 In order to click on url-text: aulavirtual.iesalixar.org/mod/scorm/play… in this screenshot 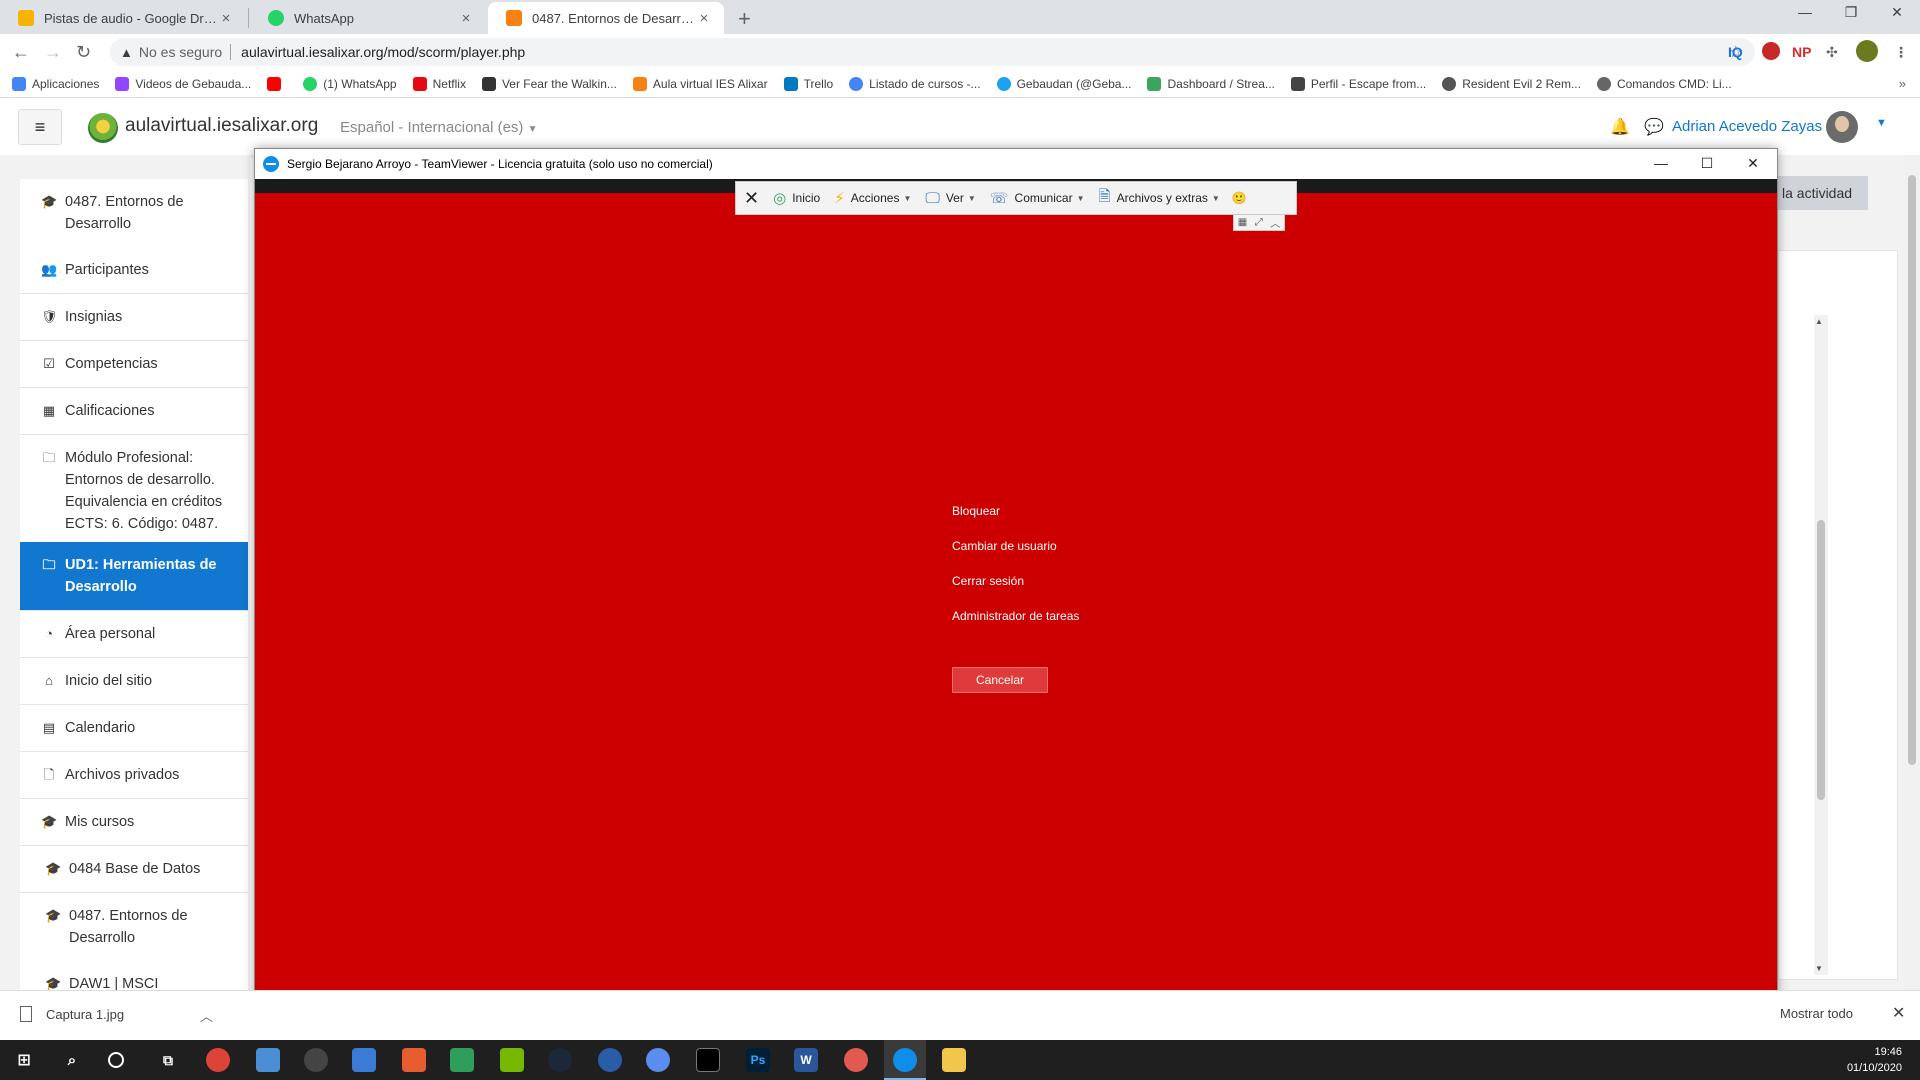, I will do `click(383, 52)`.